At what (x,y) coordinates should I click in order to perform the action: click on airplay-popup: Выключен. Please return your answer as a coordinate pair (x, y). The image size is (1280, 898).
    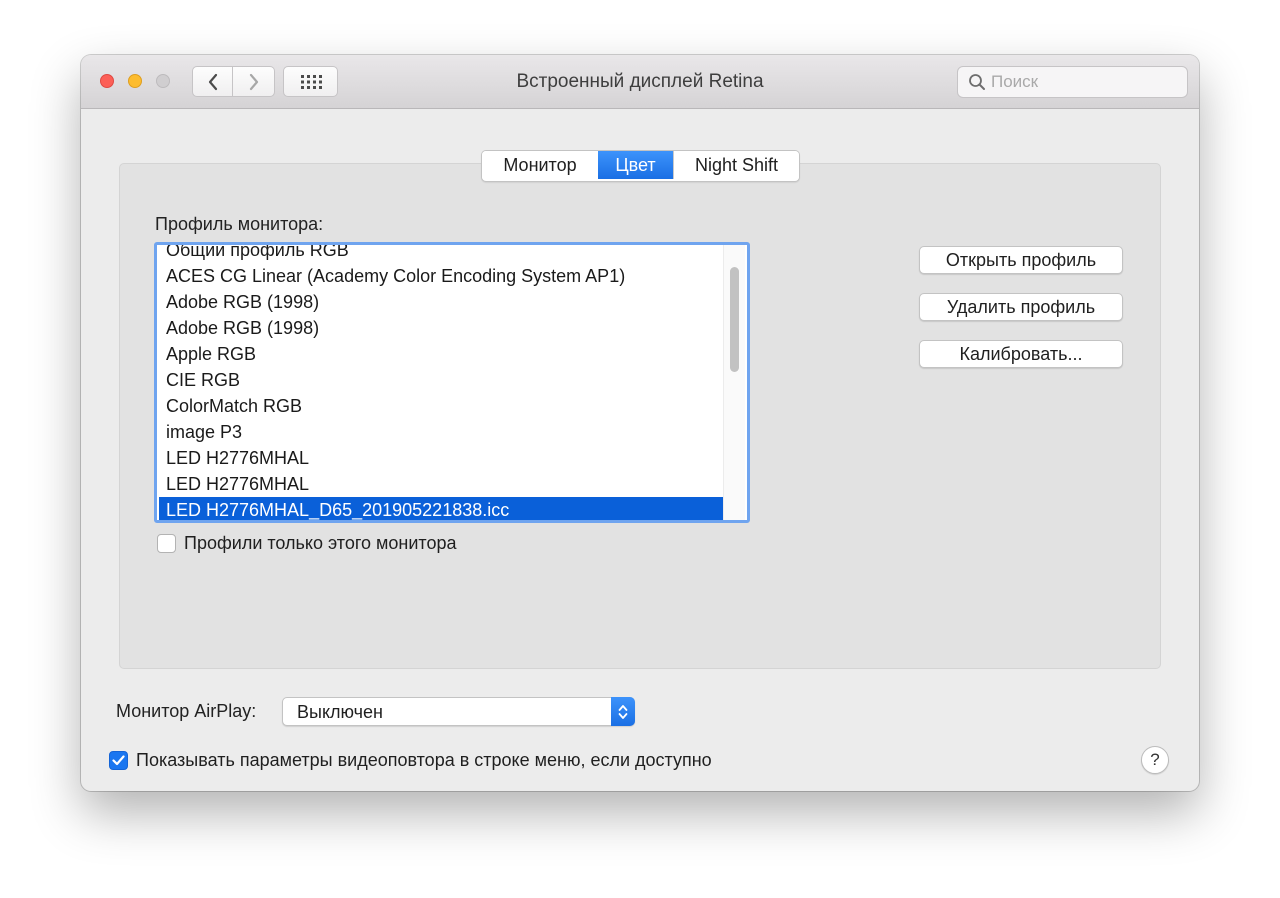
    Looking at the image, I should click on (458, 711).